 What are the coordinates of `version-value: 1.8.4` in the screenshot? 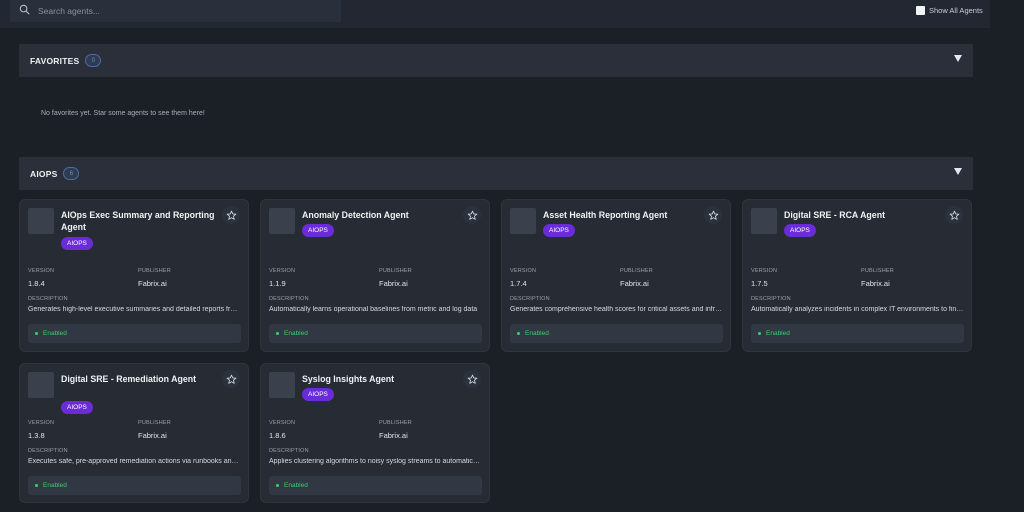 It's located at (36, 283).